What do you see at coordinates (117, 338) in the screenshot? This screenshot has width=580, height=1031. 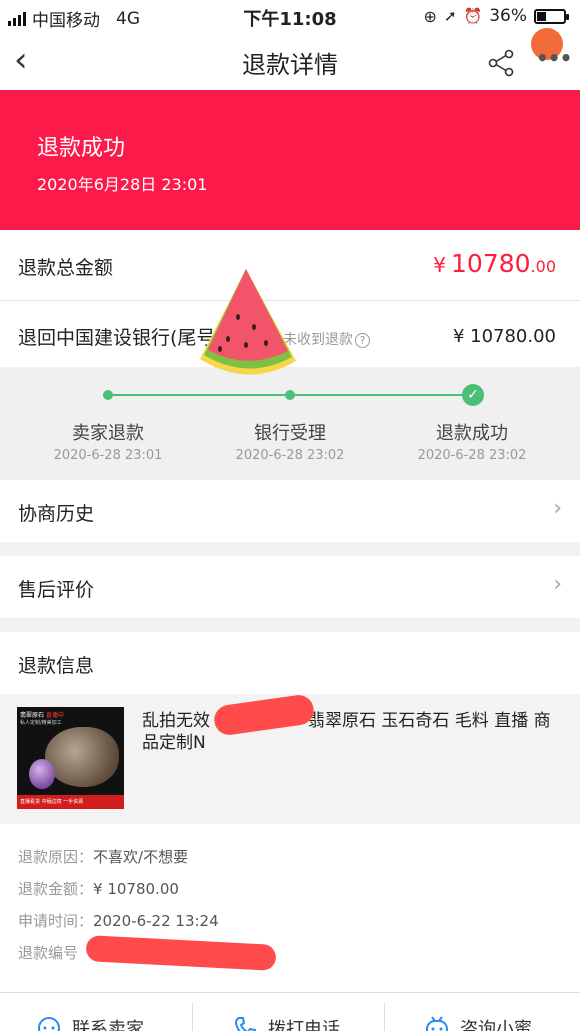 I see `bank-label: 退回中国建设银行(尾号` at bounding box center [117, 338].